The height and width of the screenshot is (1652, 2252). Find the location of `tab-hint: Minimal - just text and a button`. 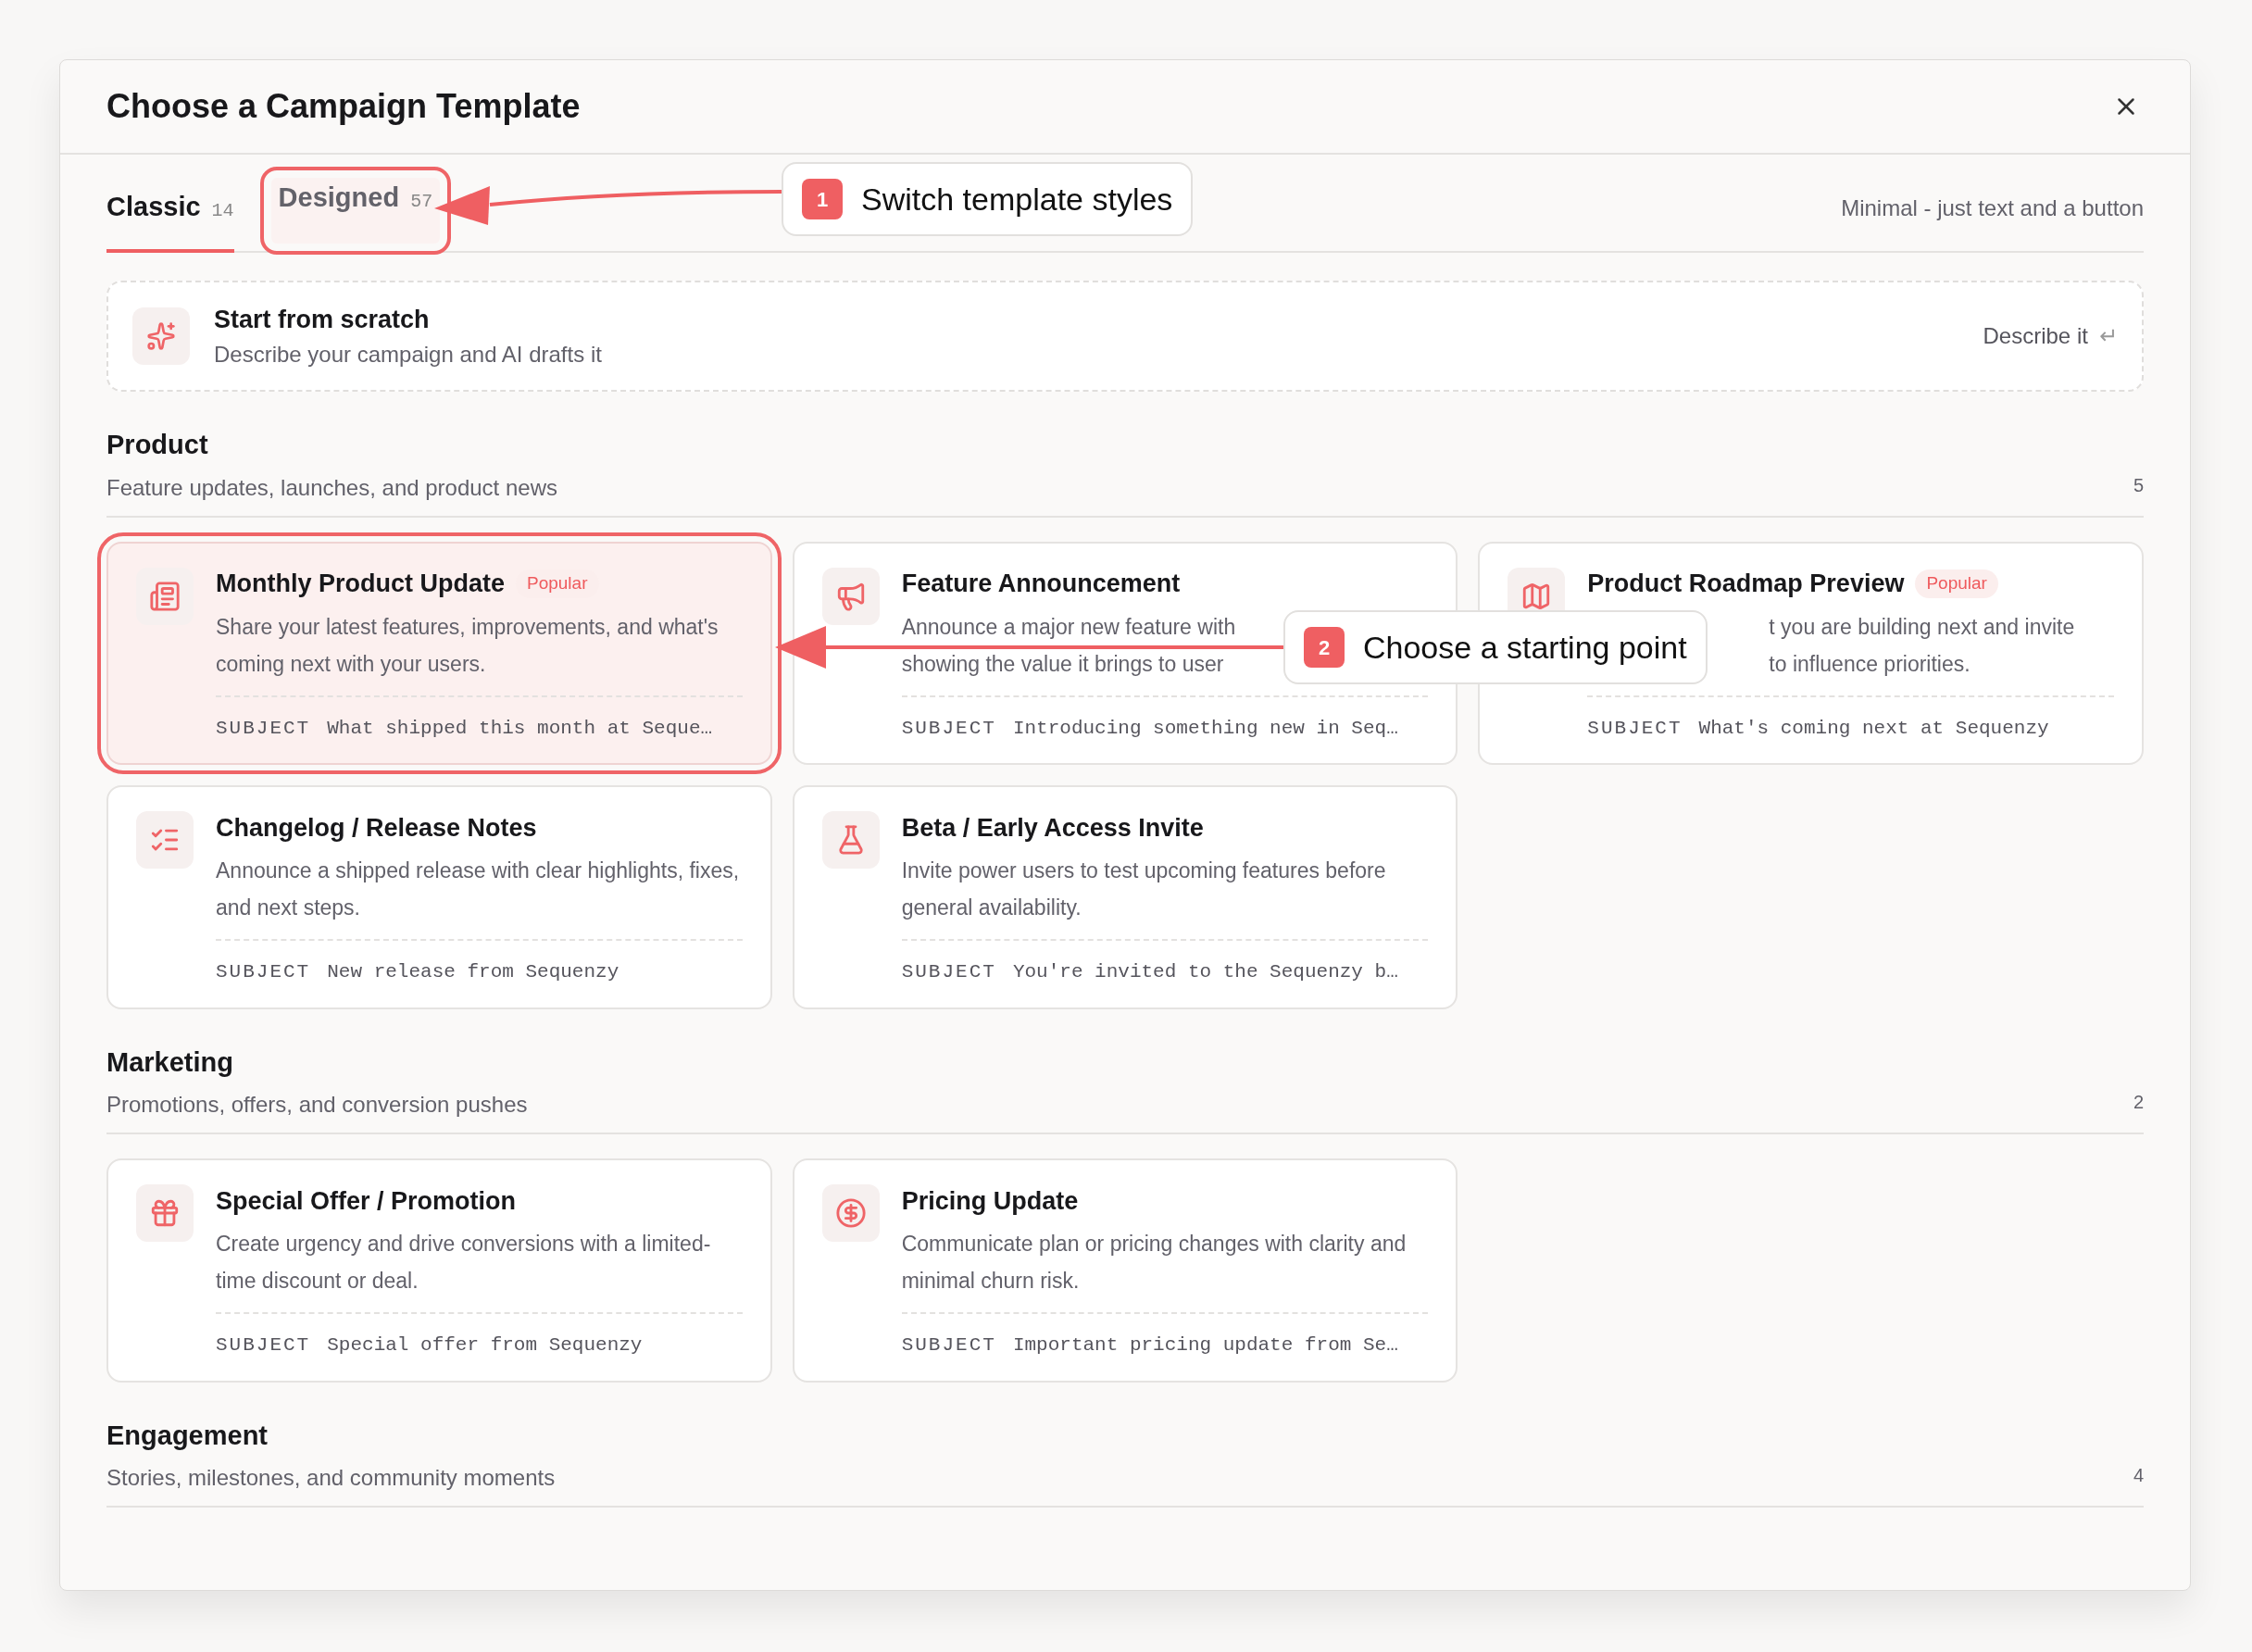

tab-hint: Minimal - just text and a button is located at coordinates (1992, 208).